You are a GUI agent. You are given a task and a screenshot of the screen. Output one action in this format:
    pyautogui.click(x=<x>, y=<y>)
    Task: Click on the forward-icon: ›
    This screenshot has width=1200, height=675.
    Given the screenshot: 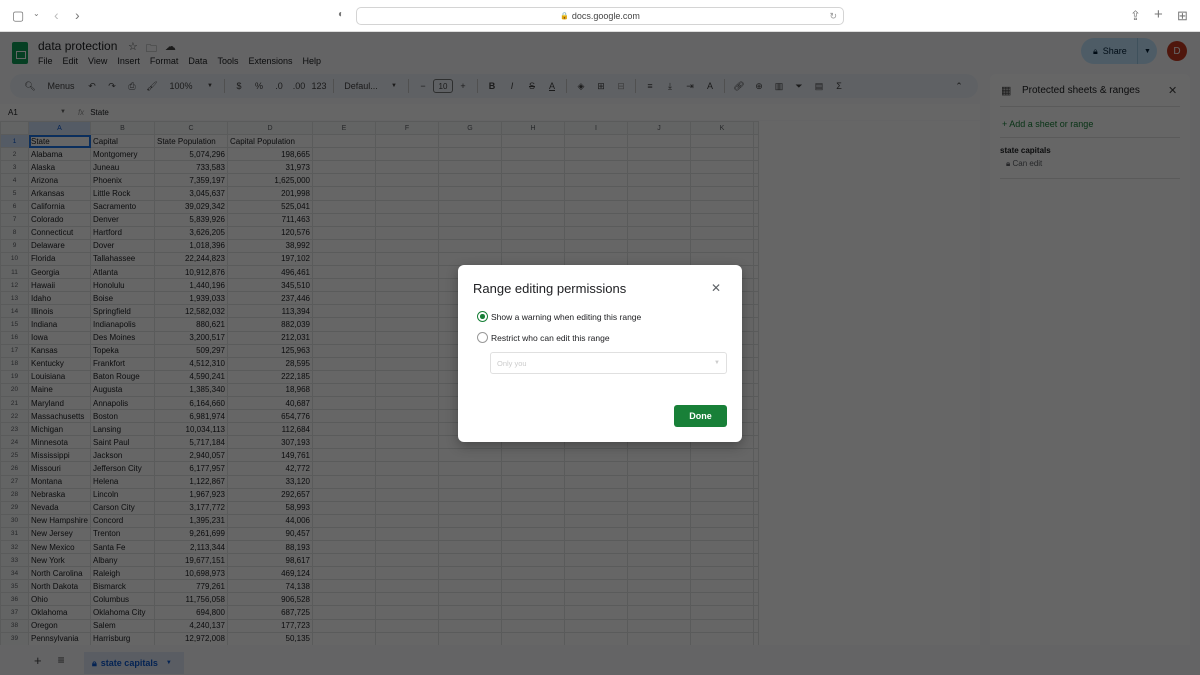 What is the action you would take?
    pyautogui.click(x=77, y=15)
    